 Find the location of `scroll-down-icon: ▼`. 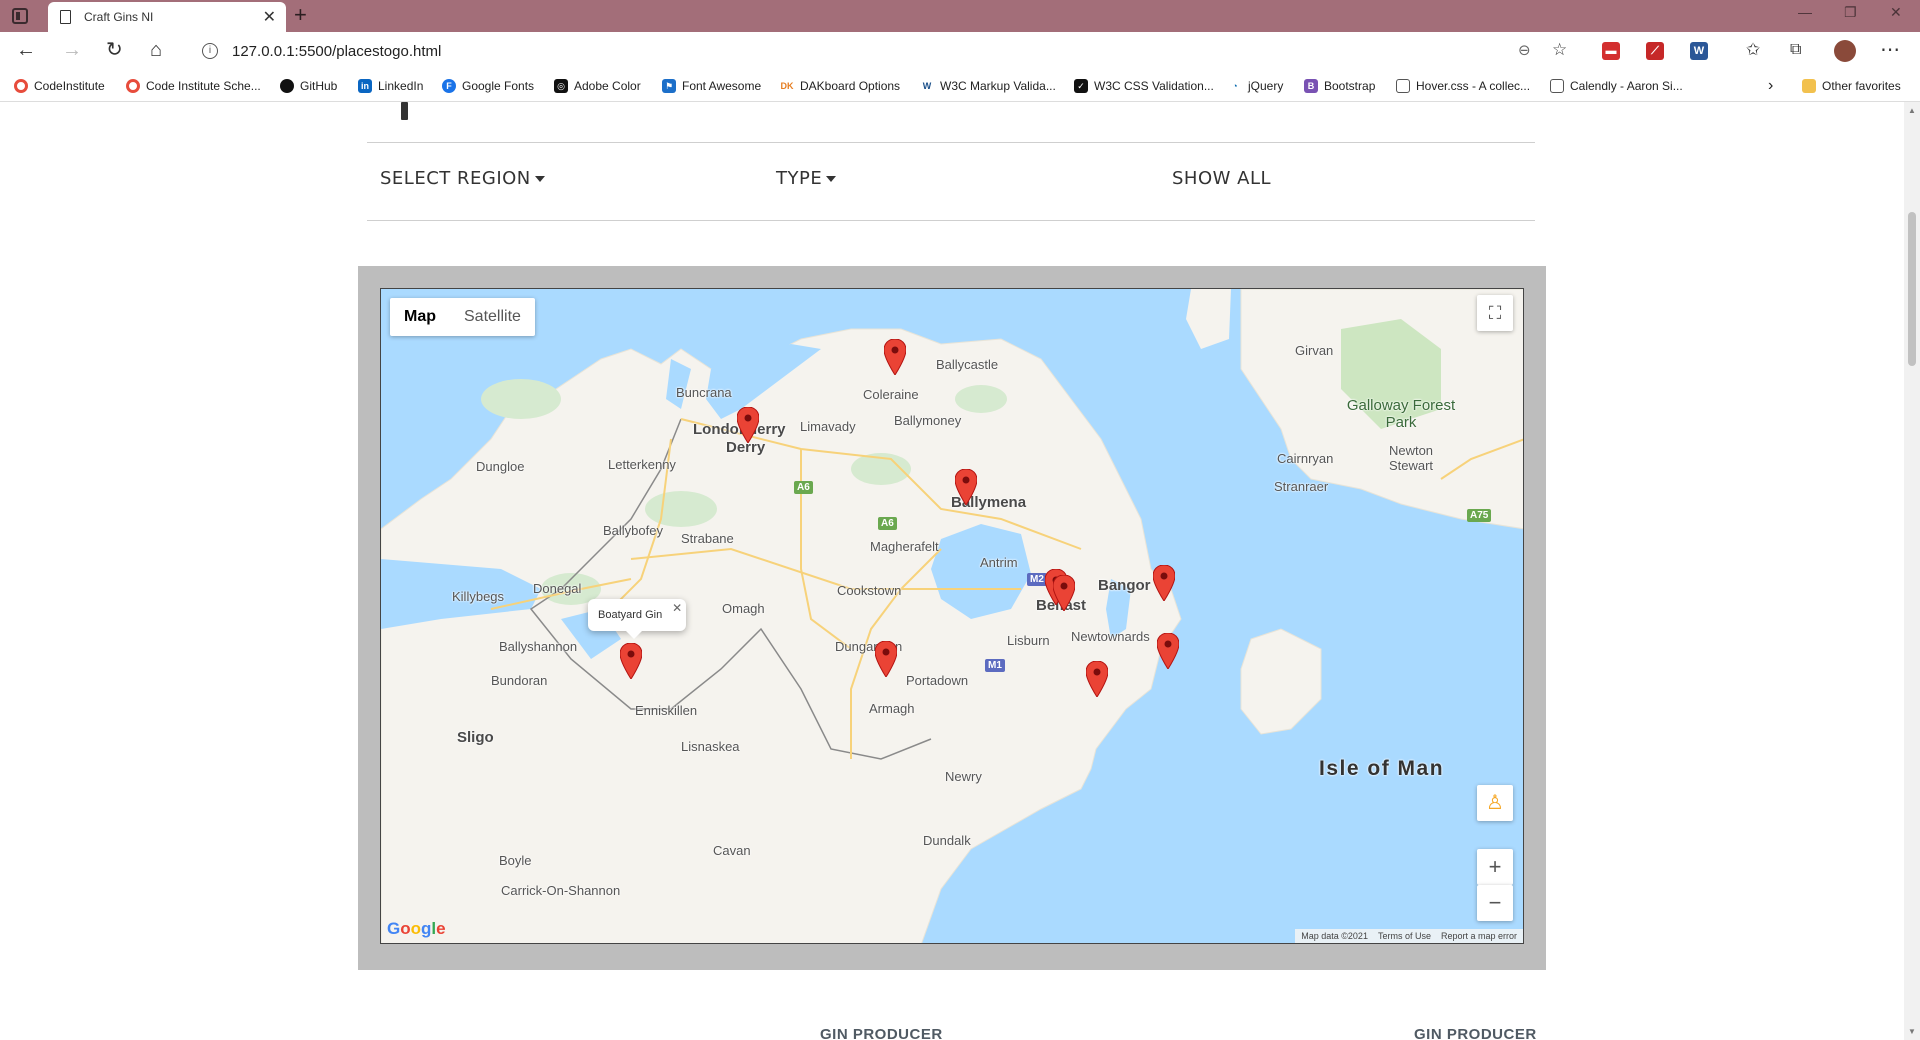

scroll-down-icon: ▼ is located at coordinates (1912, 1031).